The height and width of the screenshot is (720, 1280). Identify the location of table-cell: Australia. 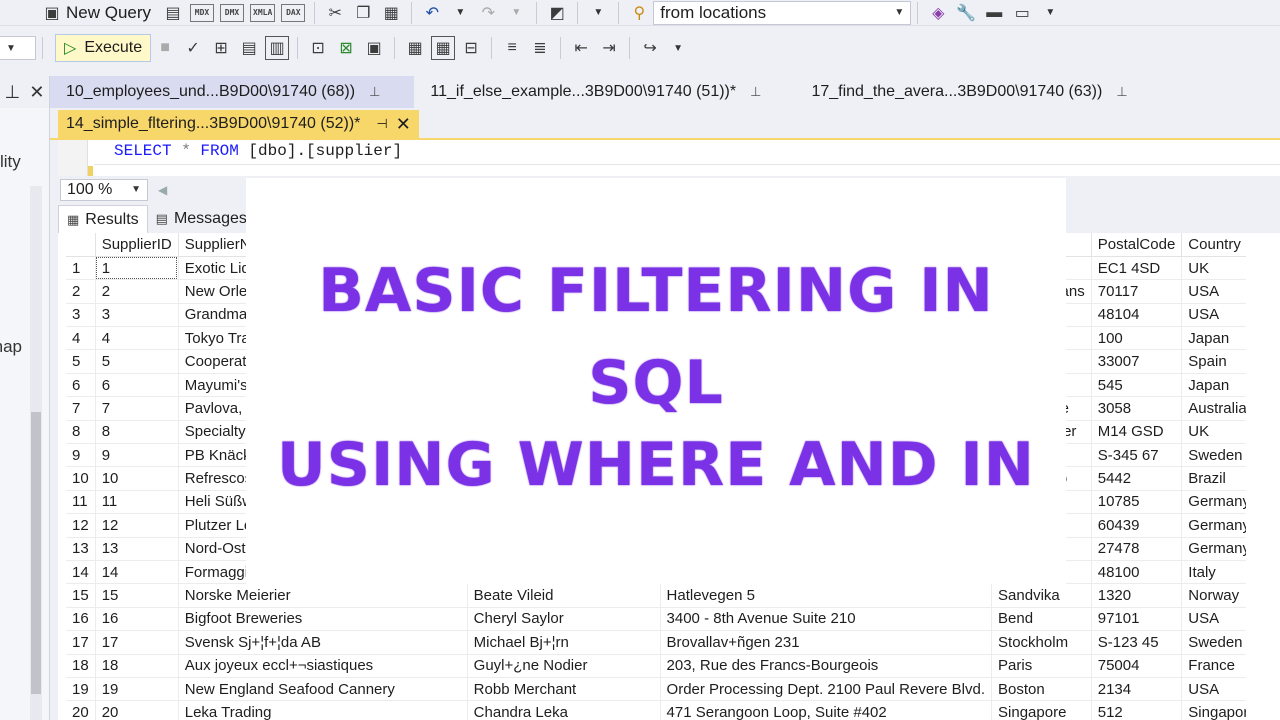
(1213, 408).